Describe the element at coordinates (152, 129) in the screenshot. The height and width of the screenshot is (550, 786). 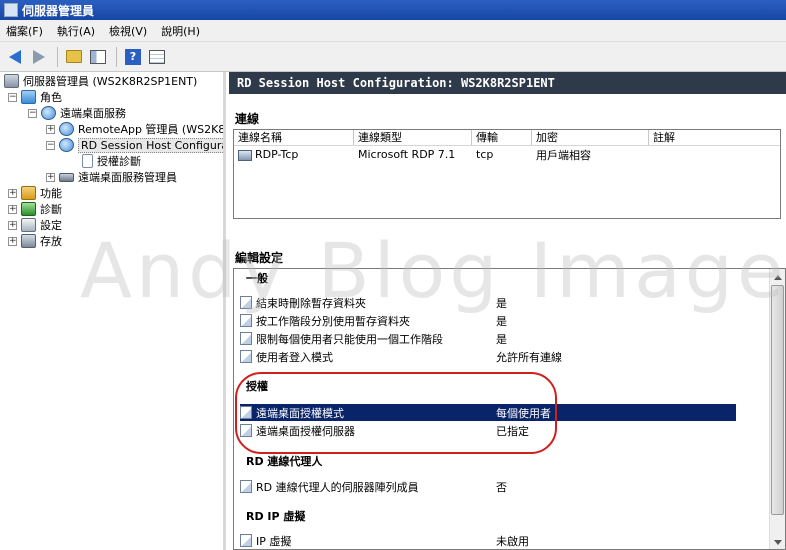
I see `tree-label: RemoteApp 管理員 (WS2K8` at that location.